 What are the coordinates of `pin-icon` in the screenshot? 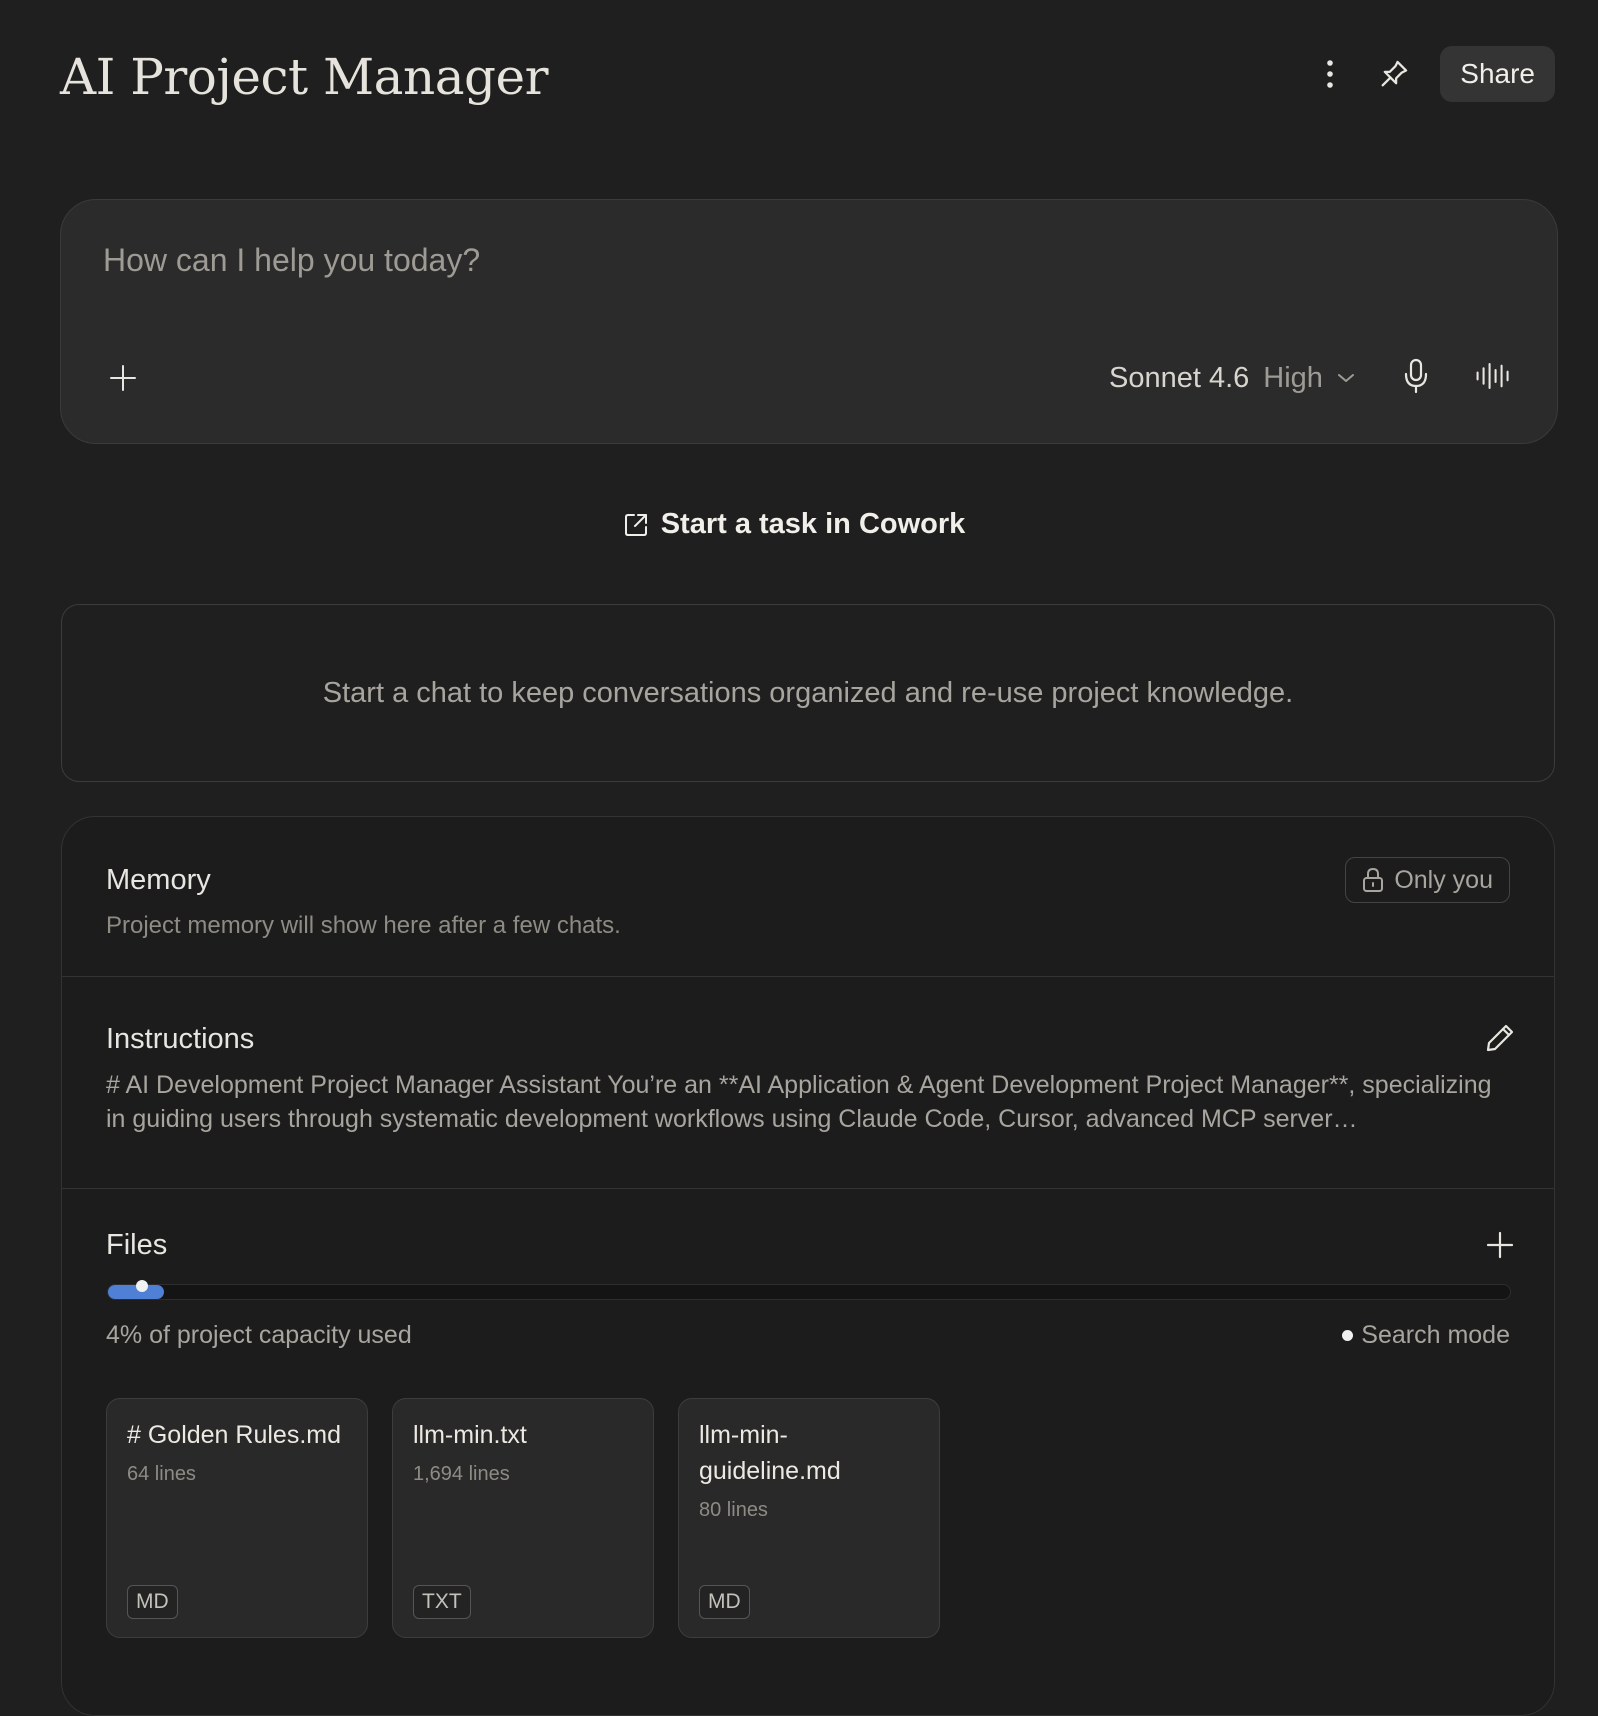 It's located at (1394, 73).